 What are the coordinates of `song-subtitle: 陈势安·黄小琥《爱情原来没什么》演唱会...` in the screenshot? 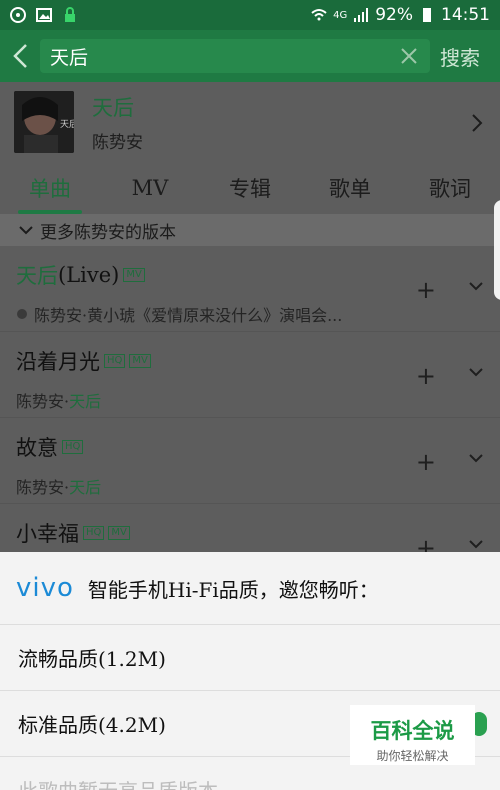 It's located at (258, 314).